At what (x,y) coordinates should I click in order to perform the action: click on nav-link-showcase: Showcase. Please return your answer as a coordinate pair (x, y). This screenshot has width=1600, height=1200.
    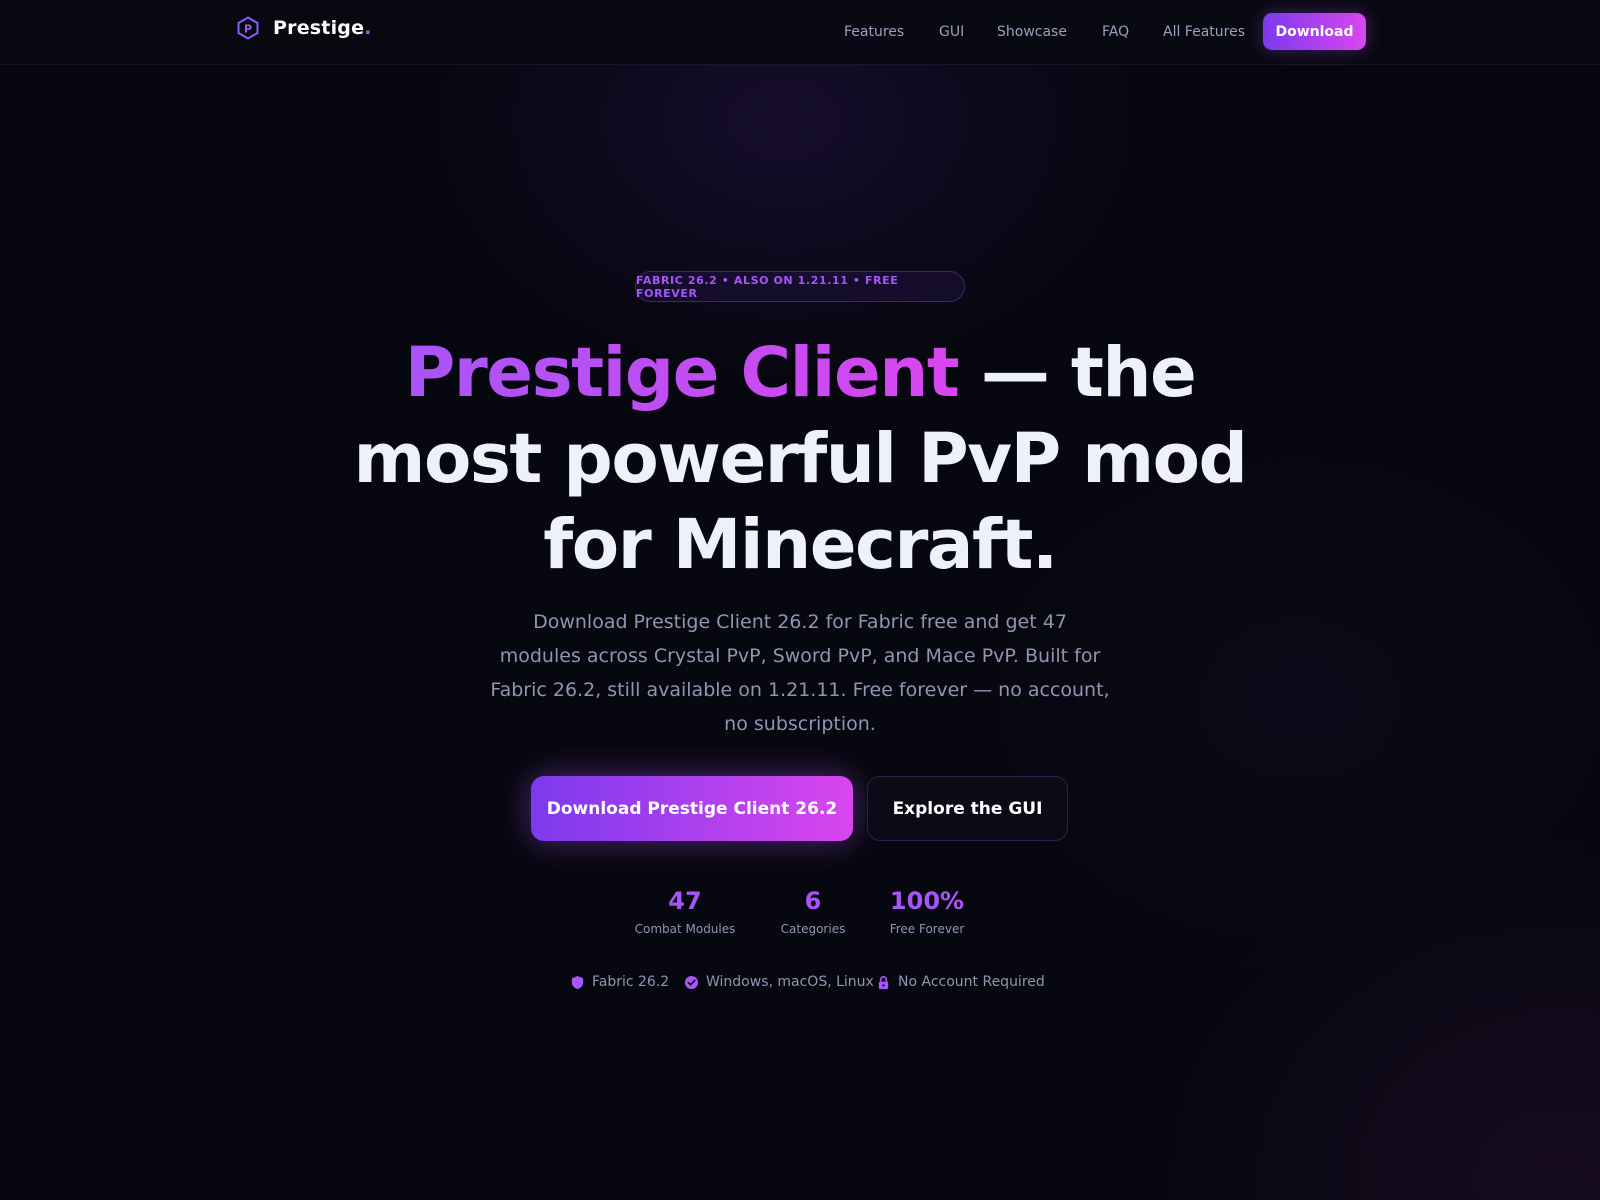
    Looking at the image, I should click on (1032, 32).